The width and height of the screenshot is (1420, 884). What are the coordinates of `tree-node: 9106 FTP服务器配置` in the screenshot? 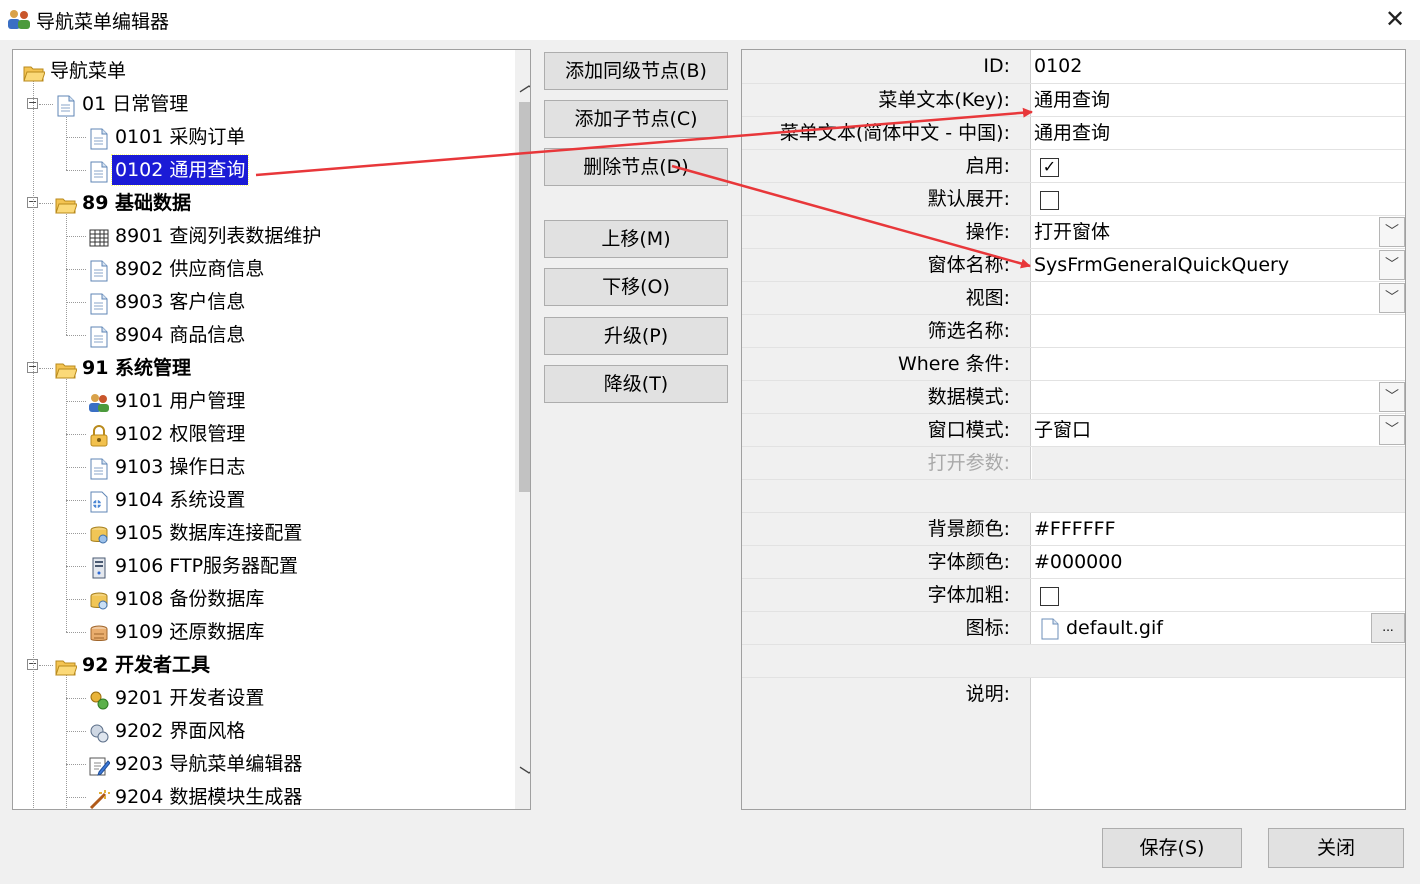 It's located at (263, 567).